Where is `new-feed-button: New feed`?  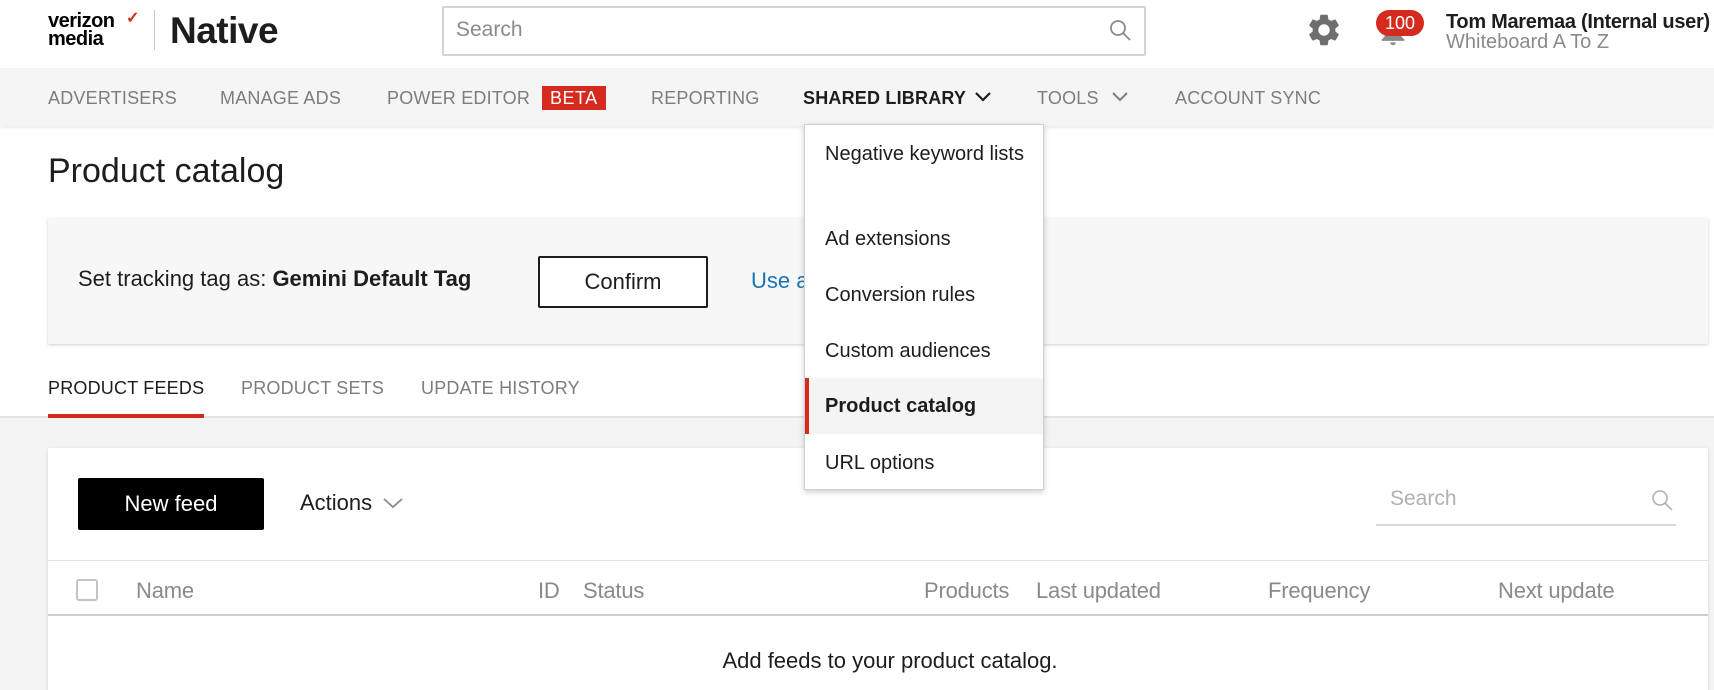 new-feed-button: New feed is located at coordinates (171, 504).